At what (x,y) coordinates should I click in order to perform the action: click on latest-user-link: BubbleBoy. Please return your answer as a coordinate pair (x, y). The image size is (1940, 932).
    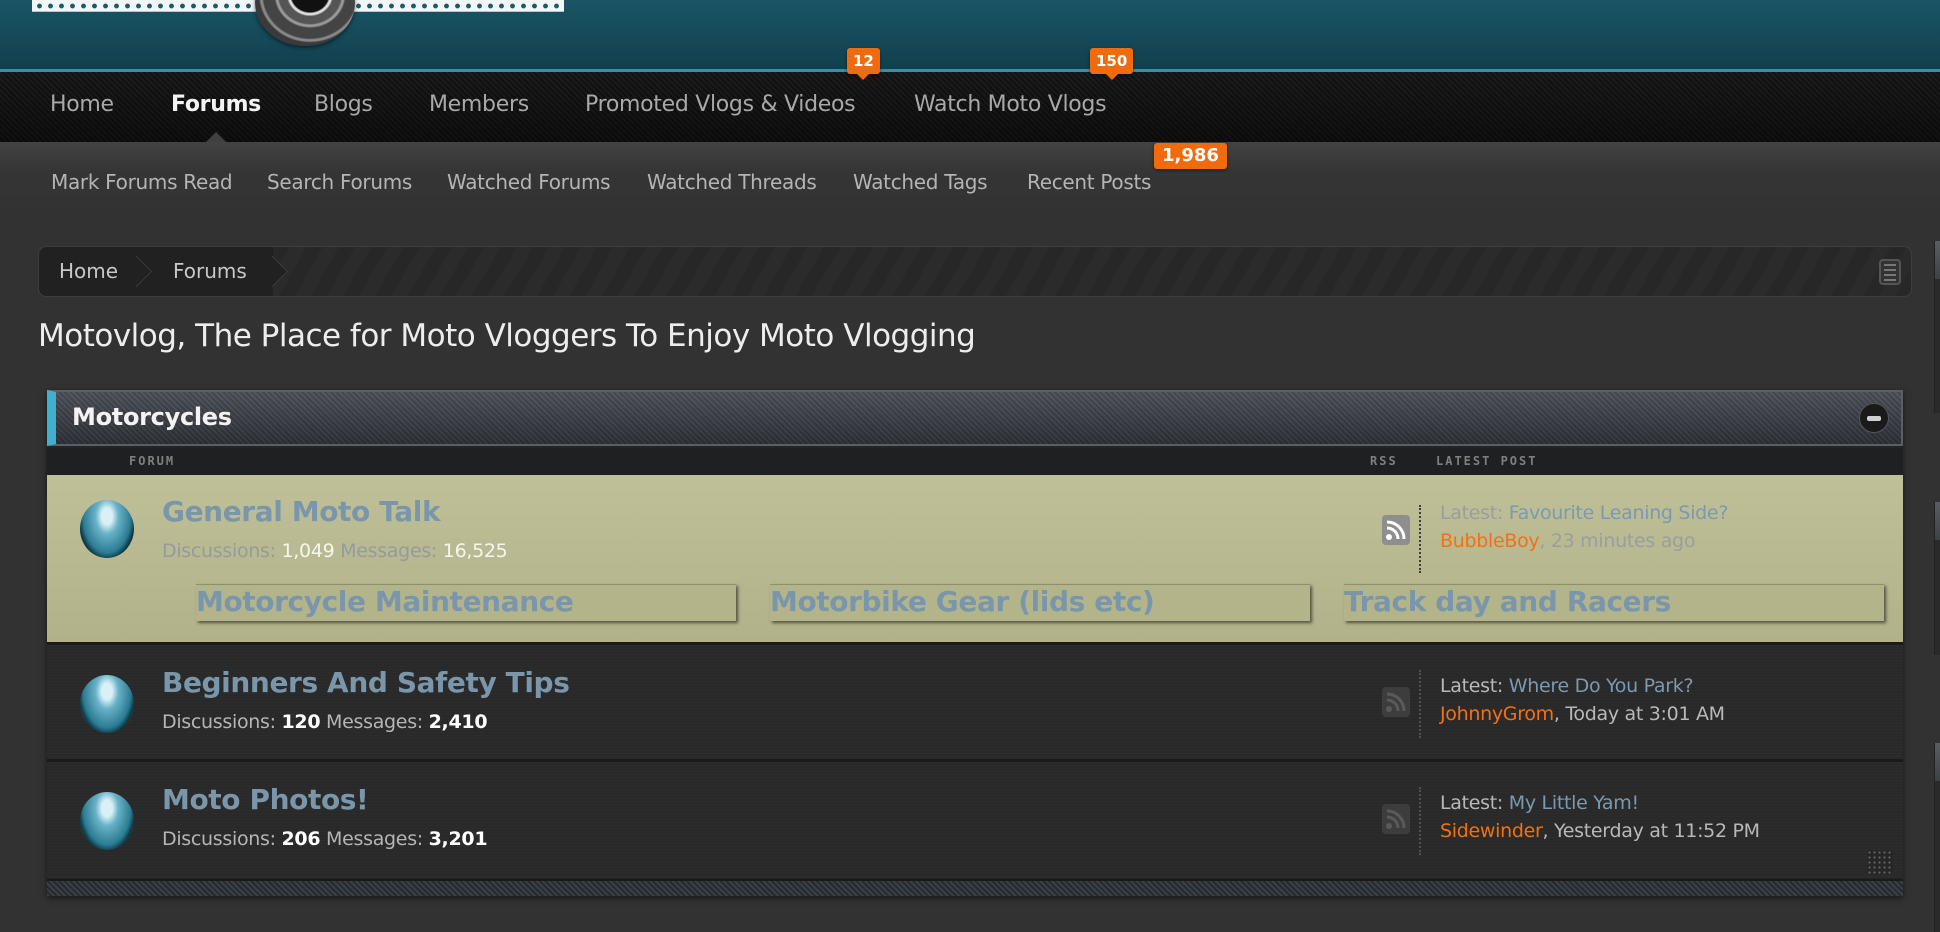
    Looking at the image, I should click on (1490, 541).